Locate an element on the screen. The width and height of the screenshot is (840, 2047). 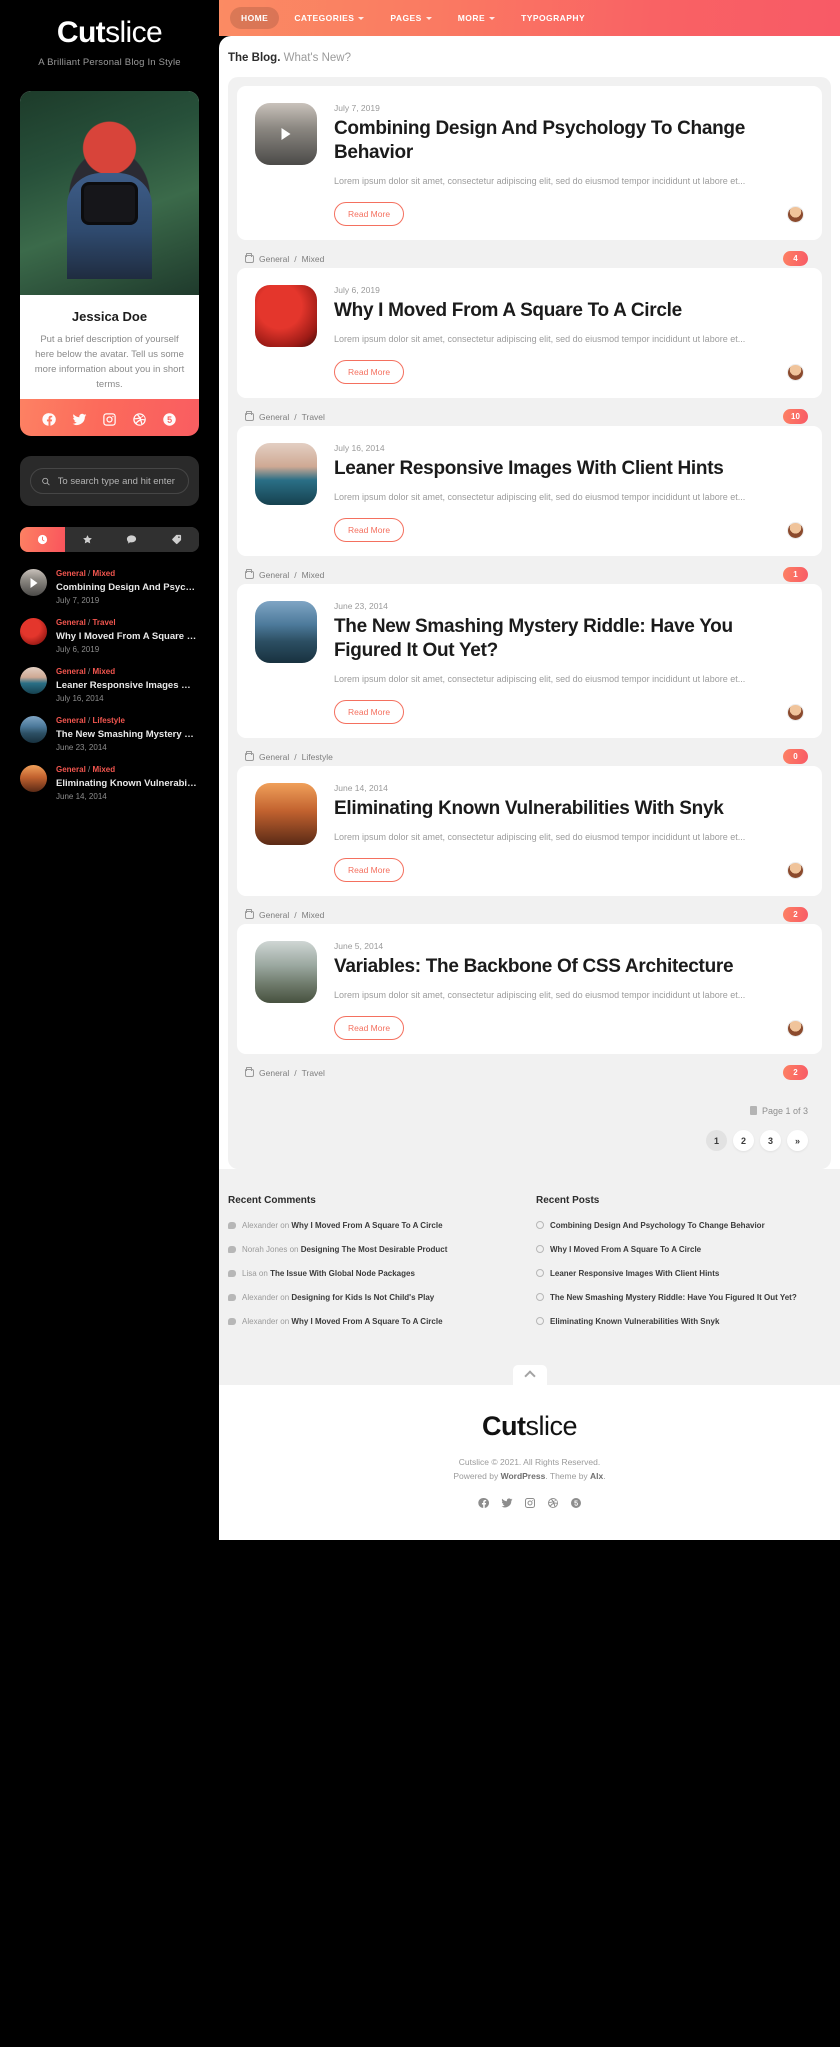
comment-post-title: Designing for Kids Is Not Child's Play is located at coordinates (362, 1297).